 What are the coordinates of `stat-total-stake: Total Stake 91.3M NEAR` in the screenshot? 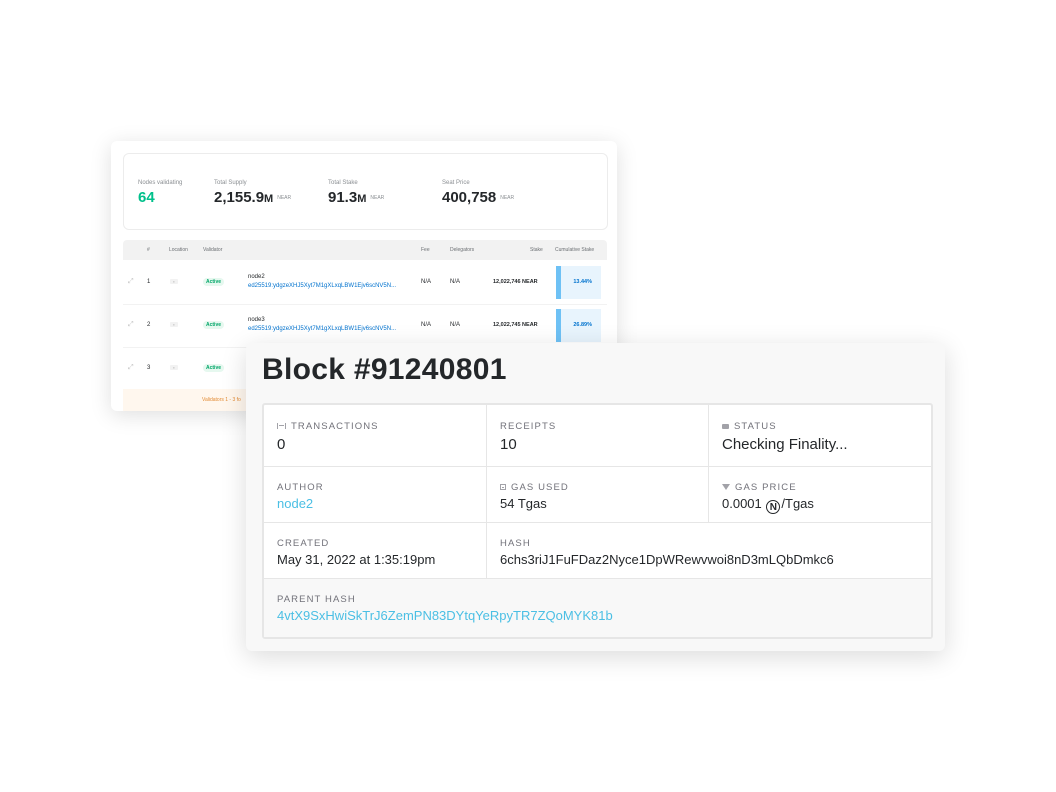 It's located at (356, 193).